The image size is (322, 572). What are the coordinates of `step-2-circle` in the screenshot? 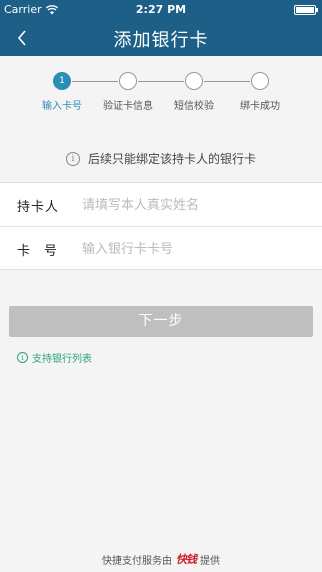 It's located at (128, 81).